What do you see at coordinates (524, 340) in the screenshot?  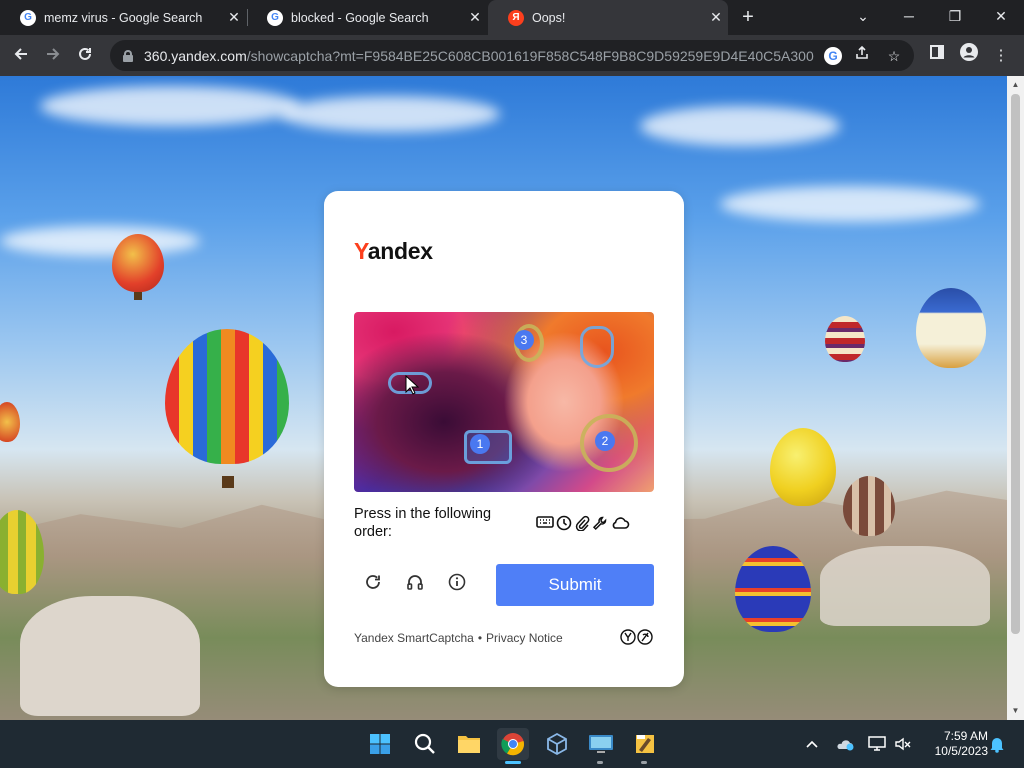 I see `marker-3: 3` at bounding box center [524, 340].